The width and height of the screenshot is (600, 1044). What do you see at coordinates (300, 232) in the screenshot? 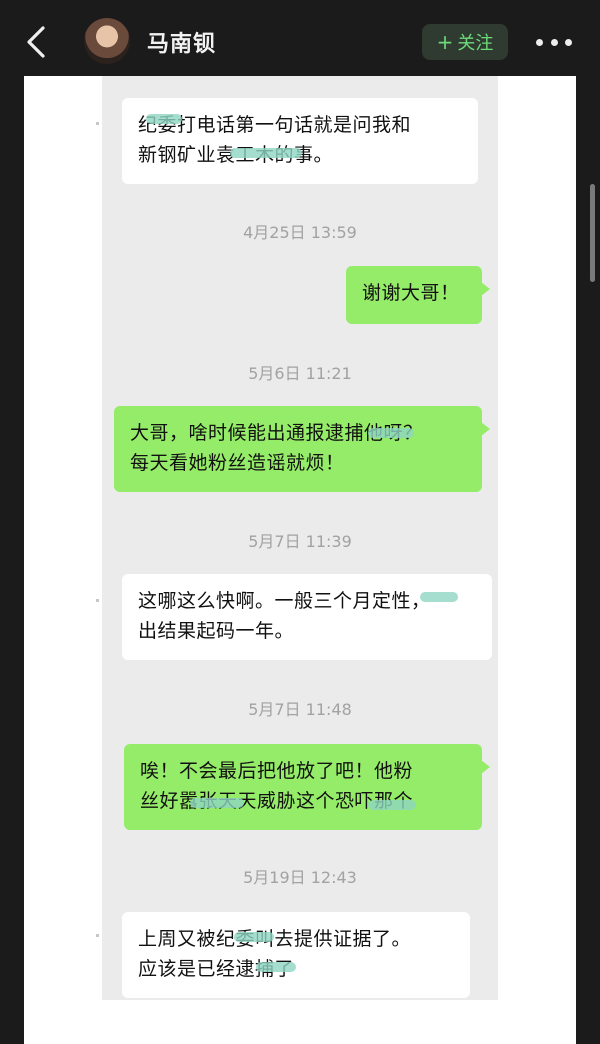
I see `timestamp: 4月25日 13:59` at bounding box center [300, 232].